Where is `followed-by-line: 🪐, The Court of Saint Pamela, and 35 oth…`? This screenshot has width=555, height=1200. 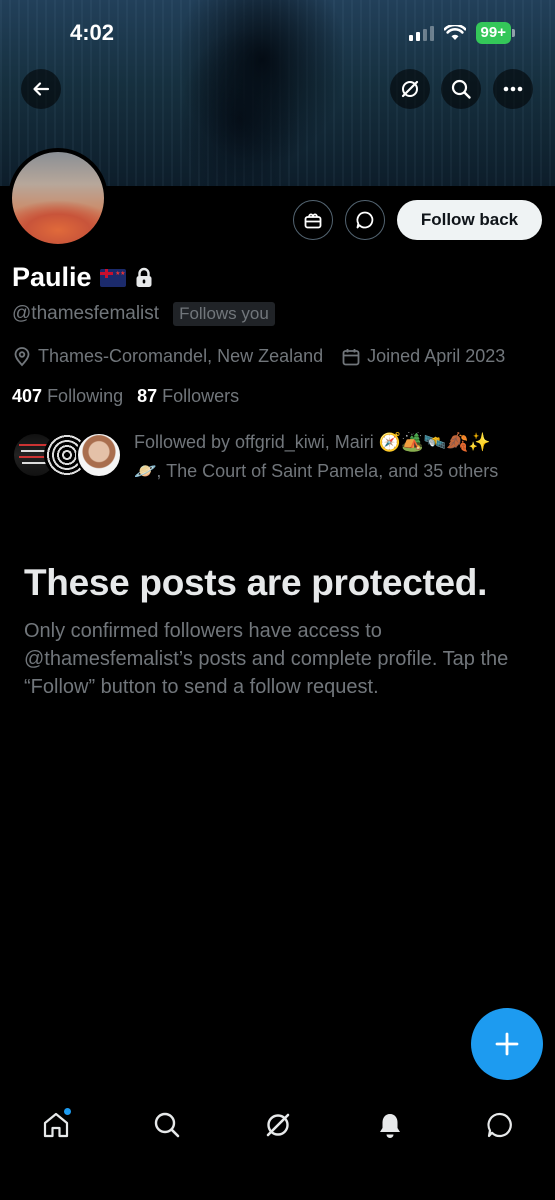 followed-by-line: 🪐, The Court of Saint Pamela, and 35 oth… is located at coordinates (316, 471).